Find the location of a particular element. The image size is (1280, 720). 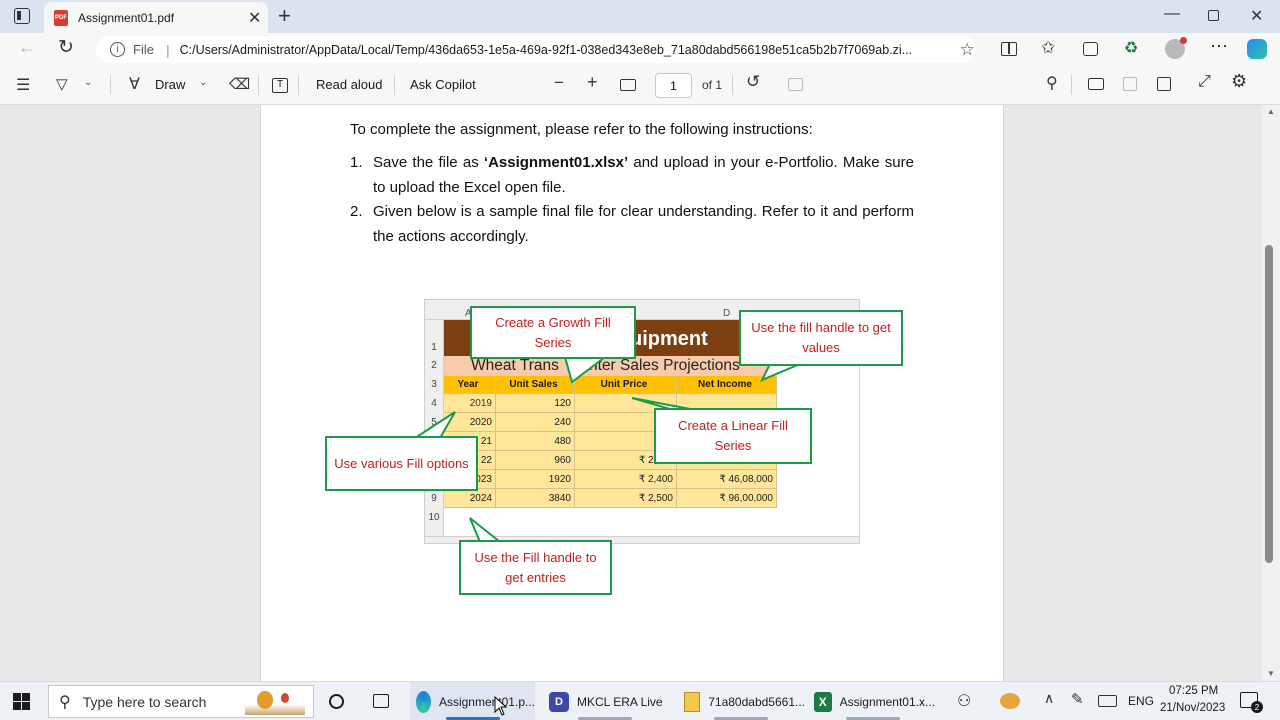

taskbar-search: ⚲ Type here to search is located at coordinates (181, 701).